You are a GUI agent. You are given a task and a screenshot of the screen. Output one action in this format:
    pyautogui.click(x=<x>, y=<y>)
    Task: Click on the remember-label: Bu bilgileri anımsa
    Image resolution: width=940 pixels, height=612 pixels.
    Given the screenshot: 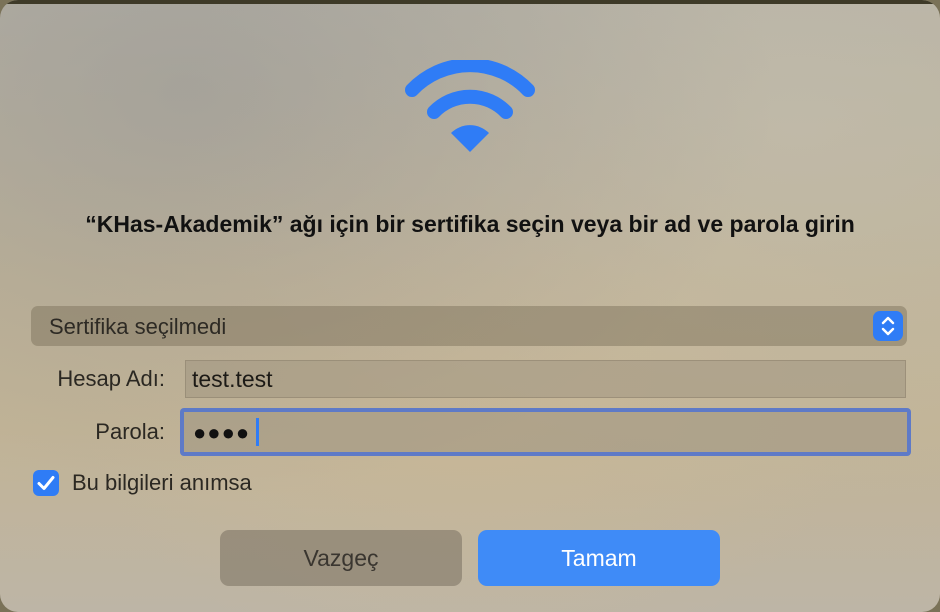 What is the action you would take?
    pyautogui.click(x=162, y=483)
    